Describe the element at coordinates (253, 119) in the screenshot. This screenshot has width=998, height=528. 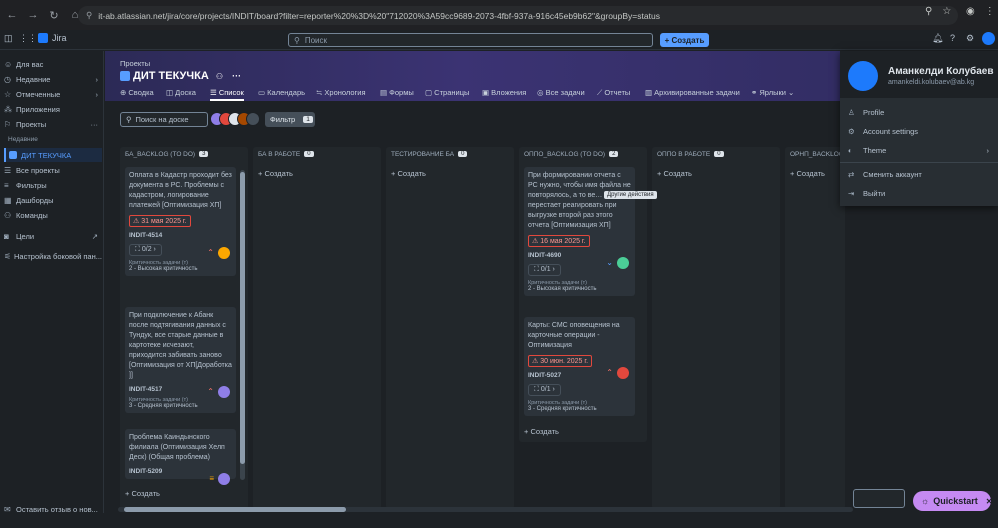
I see `avatar` at that location.